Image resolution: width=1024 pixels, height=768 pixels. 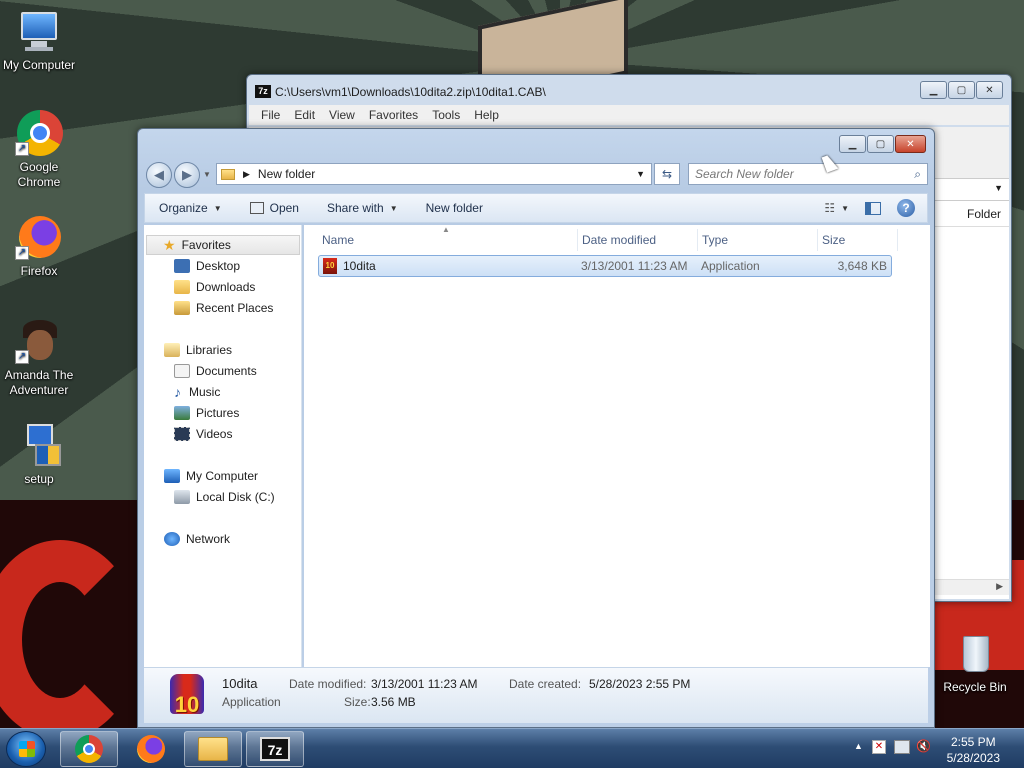 I want to click on new-folder-button: New folder, so click(x=454, y=208).